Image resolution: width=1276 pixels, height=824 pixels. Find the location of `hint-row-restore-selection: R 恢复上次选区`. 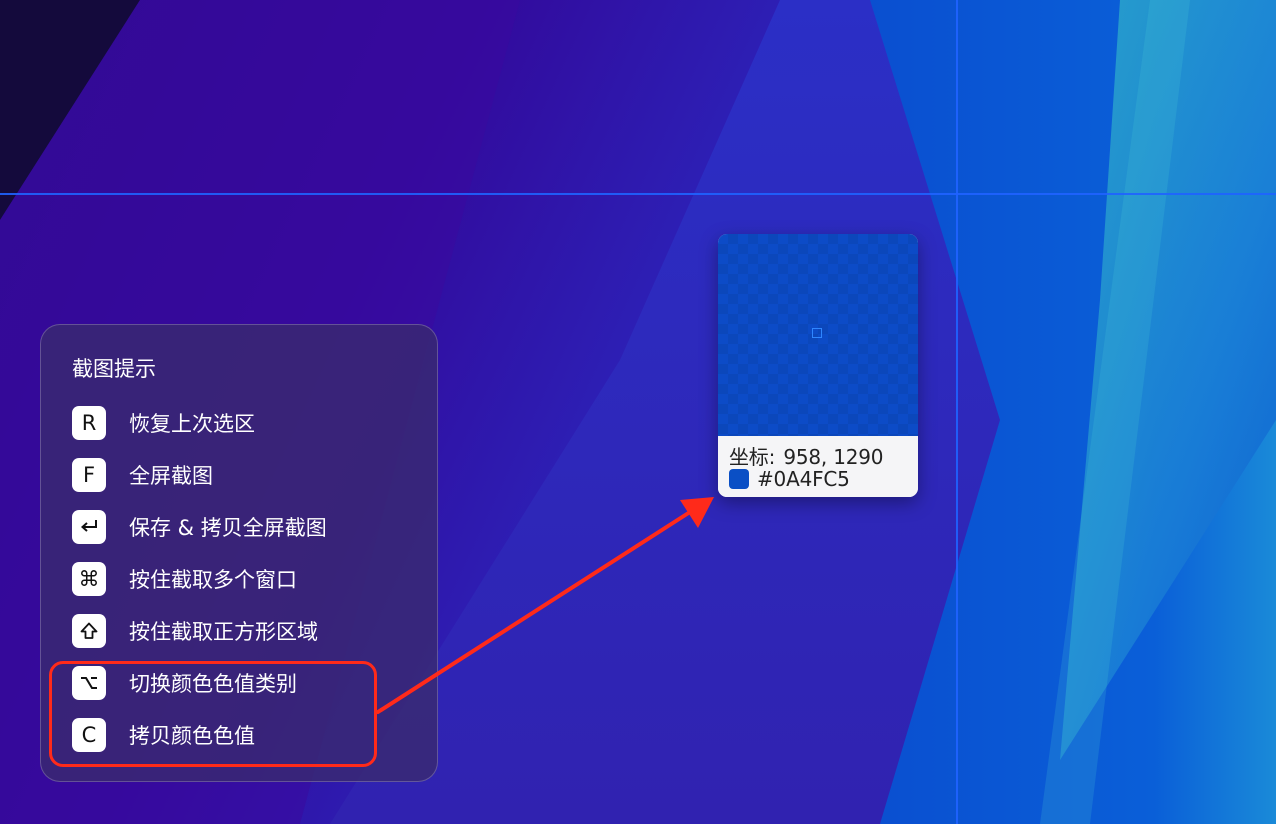

hint-row-restore-selection: R 恢复上次选区 is located at coordinates (163, 423).